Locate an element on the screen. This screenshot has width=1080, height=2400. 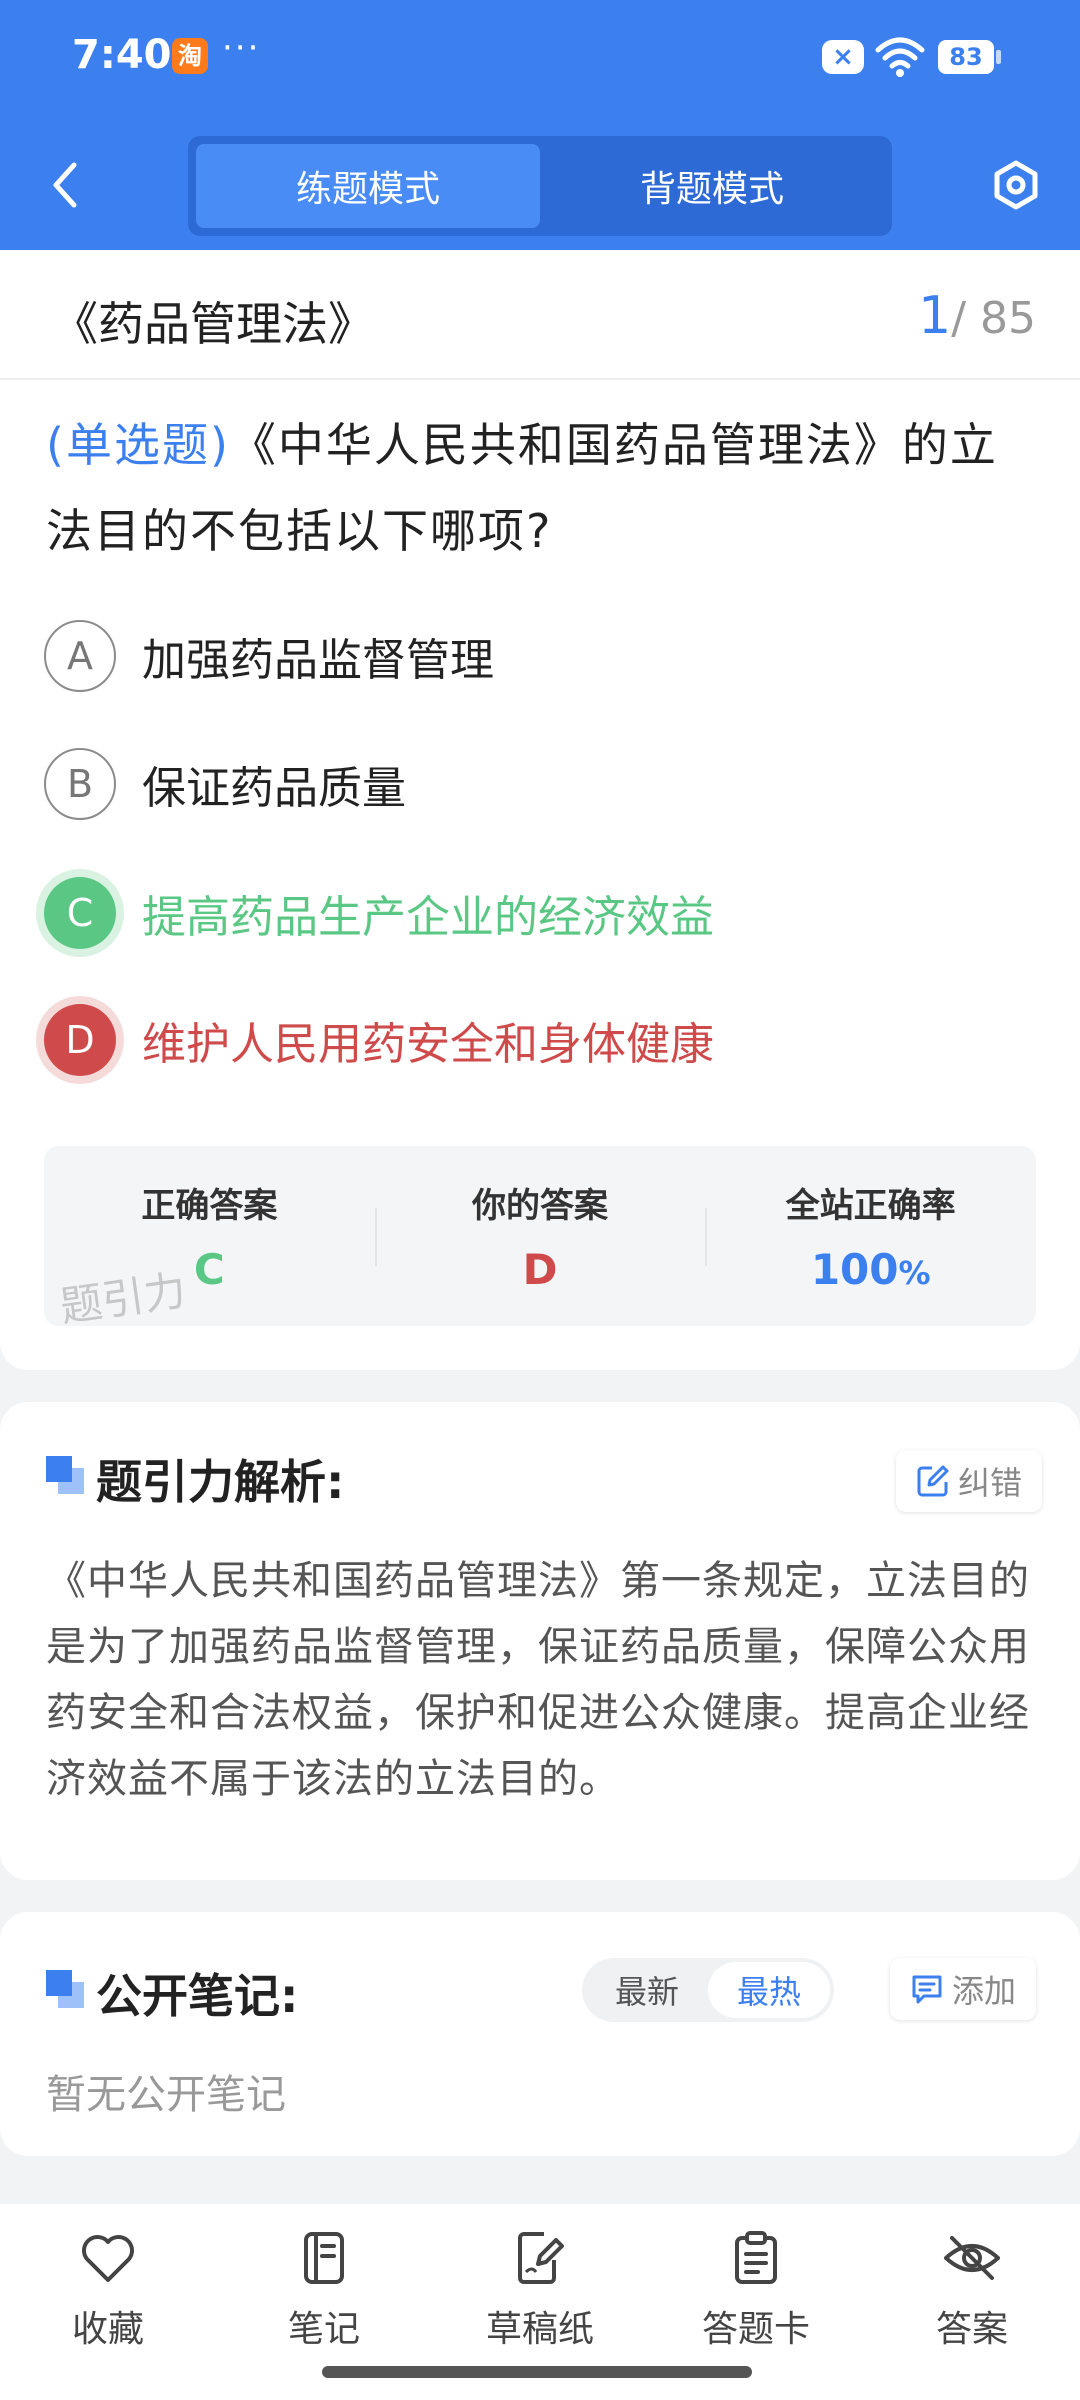
stat-label: 正确答案 is located at coordinates (209, 1206).